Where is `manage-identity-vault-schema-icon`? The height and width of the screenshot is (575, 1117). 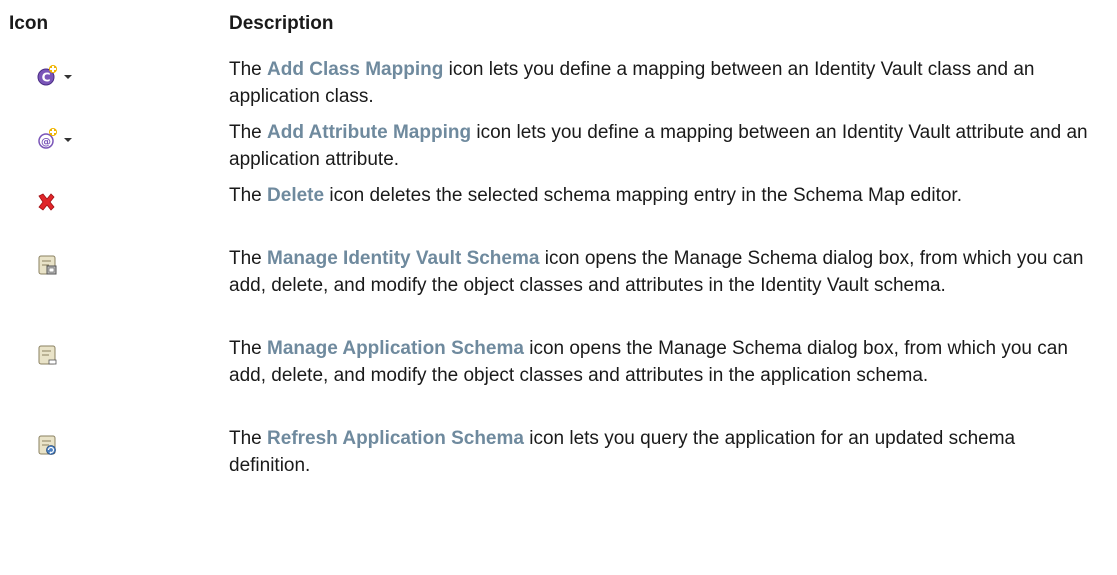 manage-identity-vault-schema-icon is located at coordinates (66, 265).